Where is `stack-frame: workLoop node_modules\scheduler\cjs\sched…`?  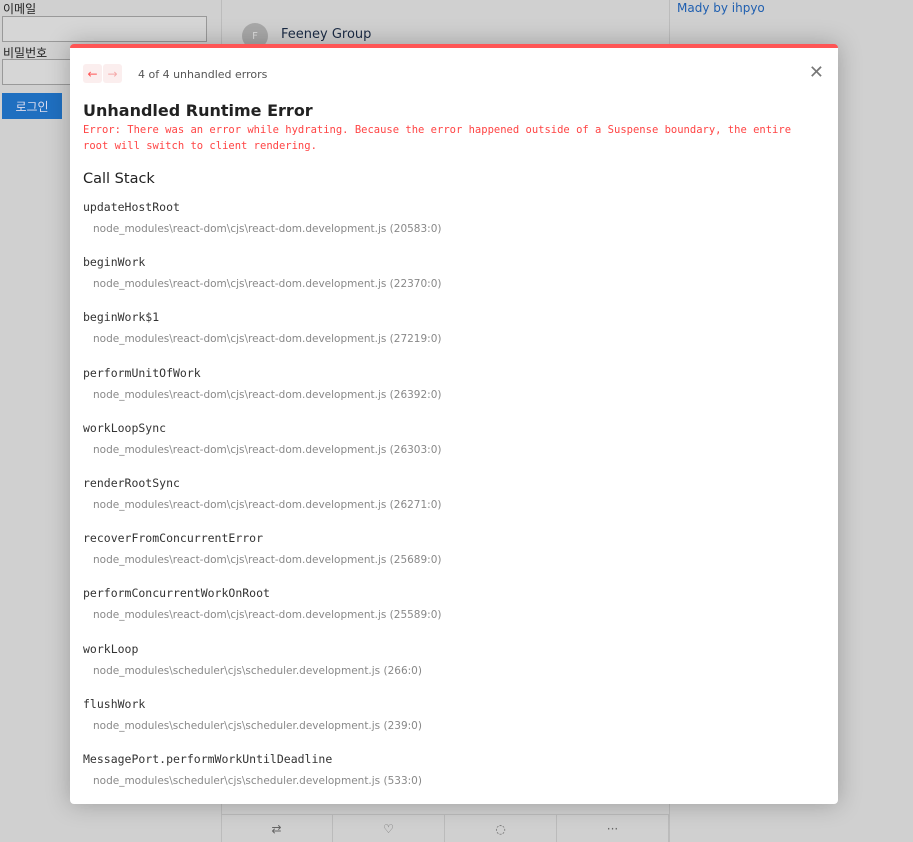 stack-frame: workLoop node_modules\scheduler\cjs\sched… is located at coordinates (262, 669).